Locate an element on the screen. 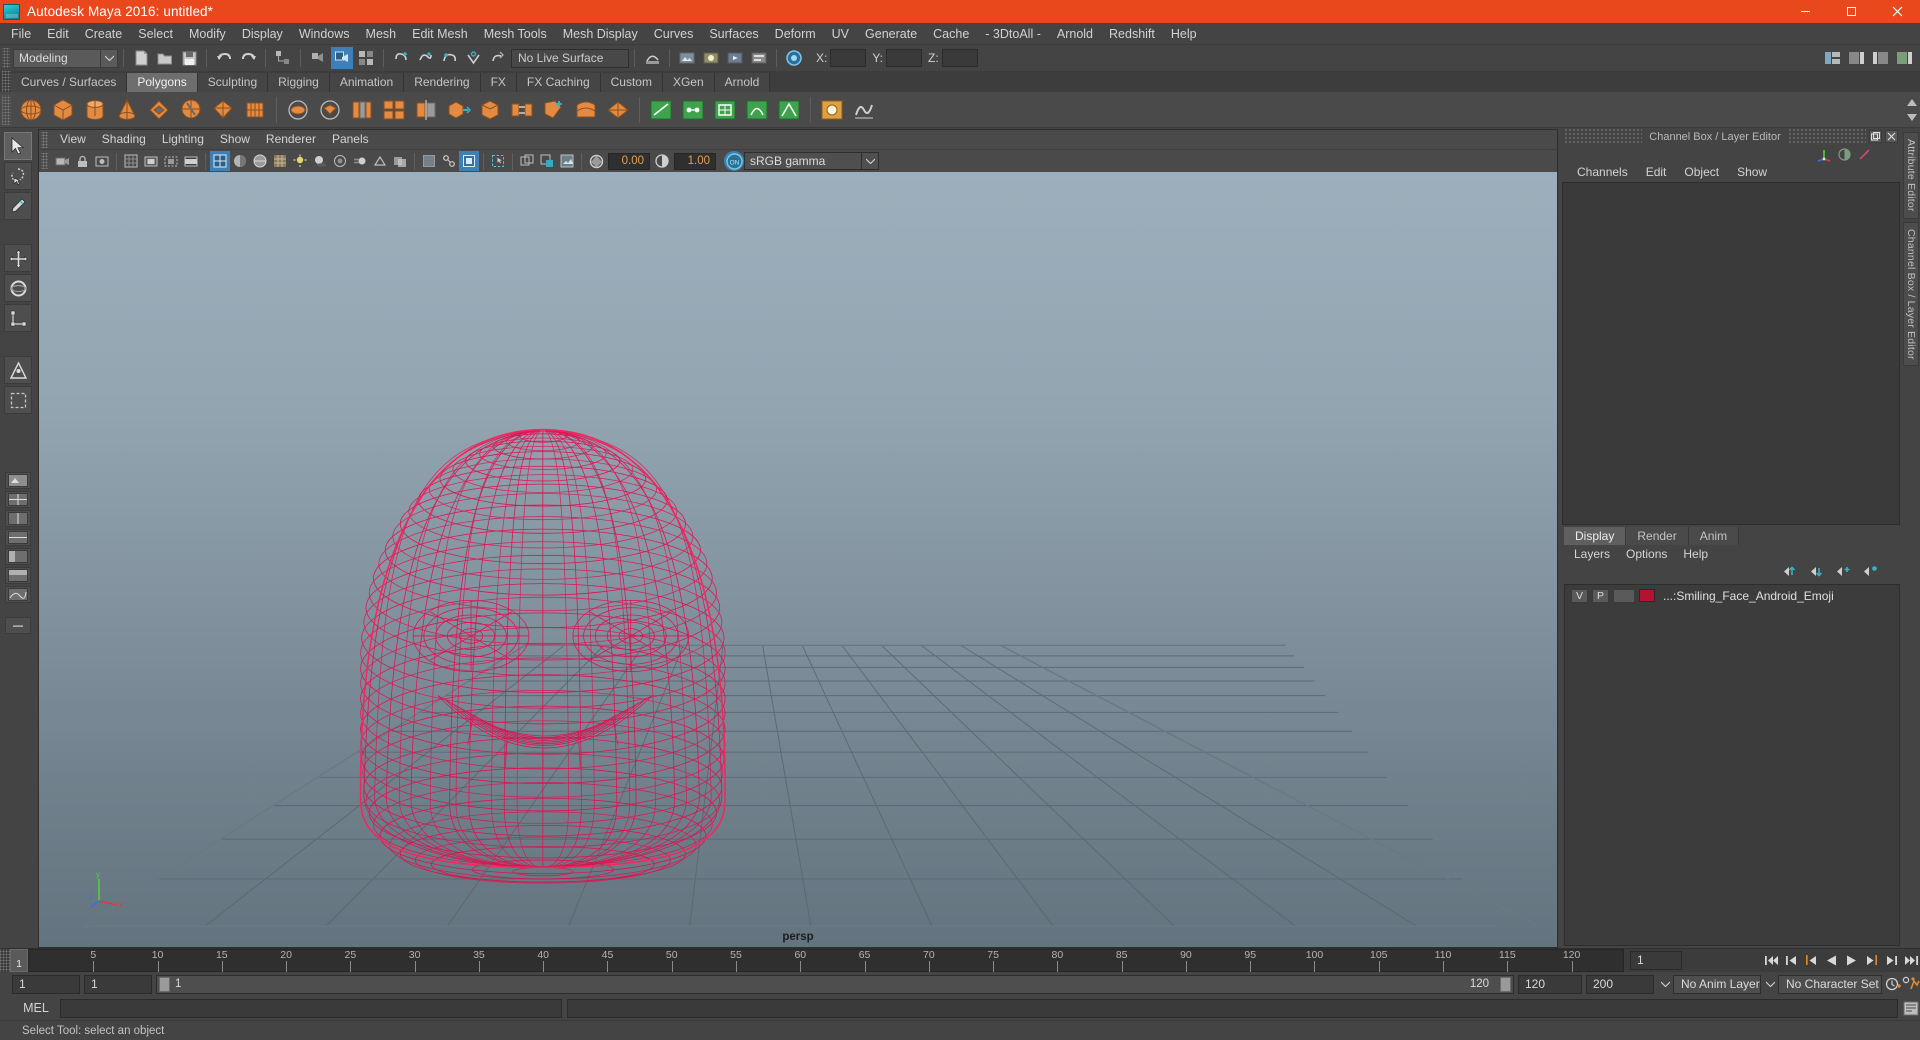 The image size is (1920, 1040). color-management-select: sRGB gamma is located at coordinates (803, 161).